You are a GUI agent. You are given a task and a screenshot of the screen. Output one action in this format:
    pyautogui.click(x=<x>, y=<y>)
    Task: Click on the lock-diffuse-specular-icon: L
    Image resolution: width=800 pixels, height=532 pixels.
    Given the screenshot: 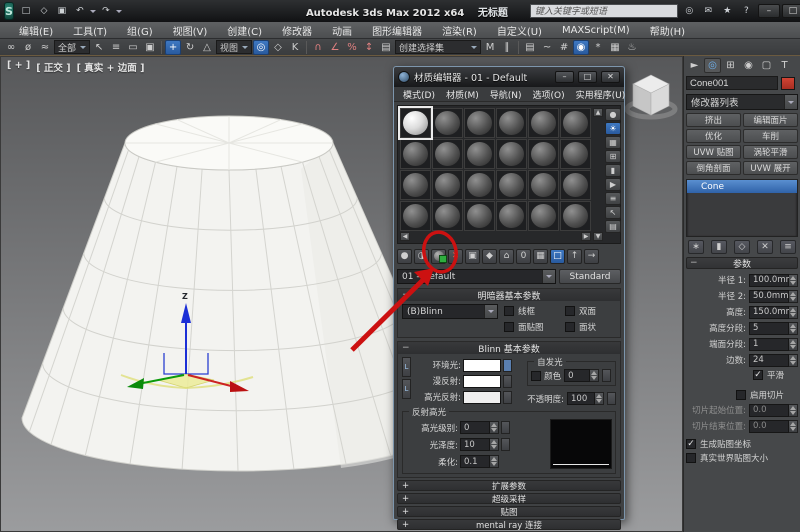 What is the action you would take?
    pyautogui.click(x=406, y=389)
    